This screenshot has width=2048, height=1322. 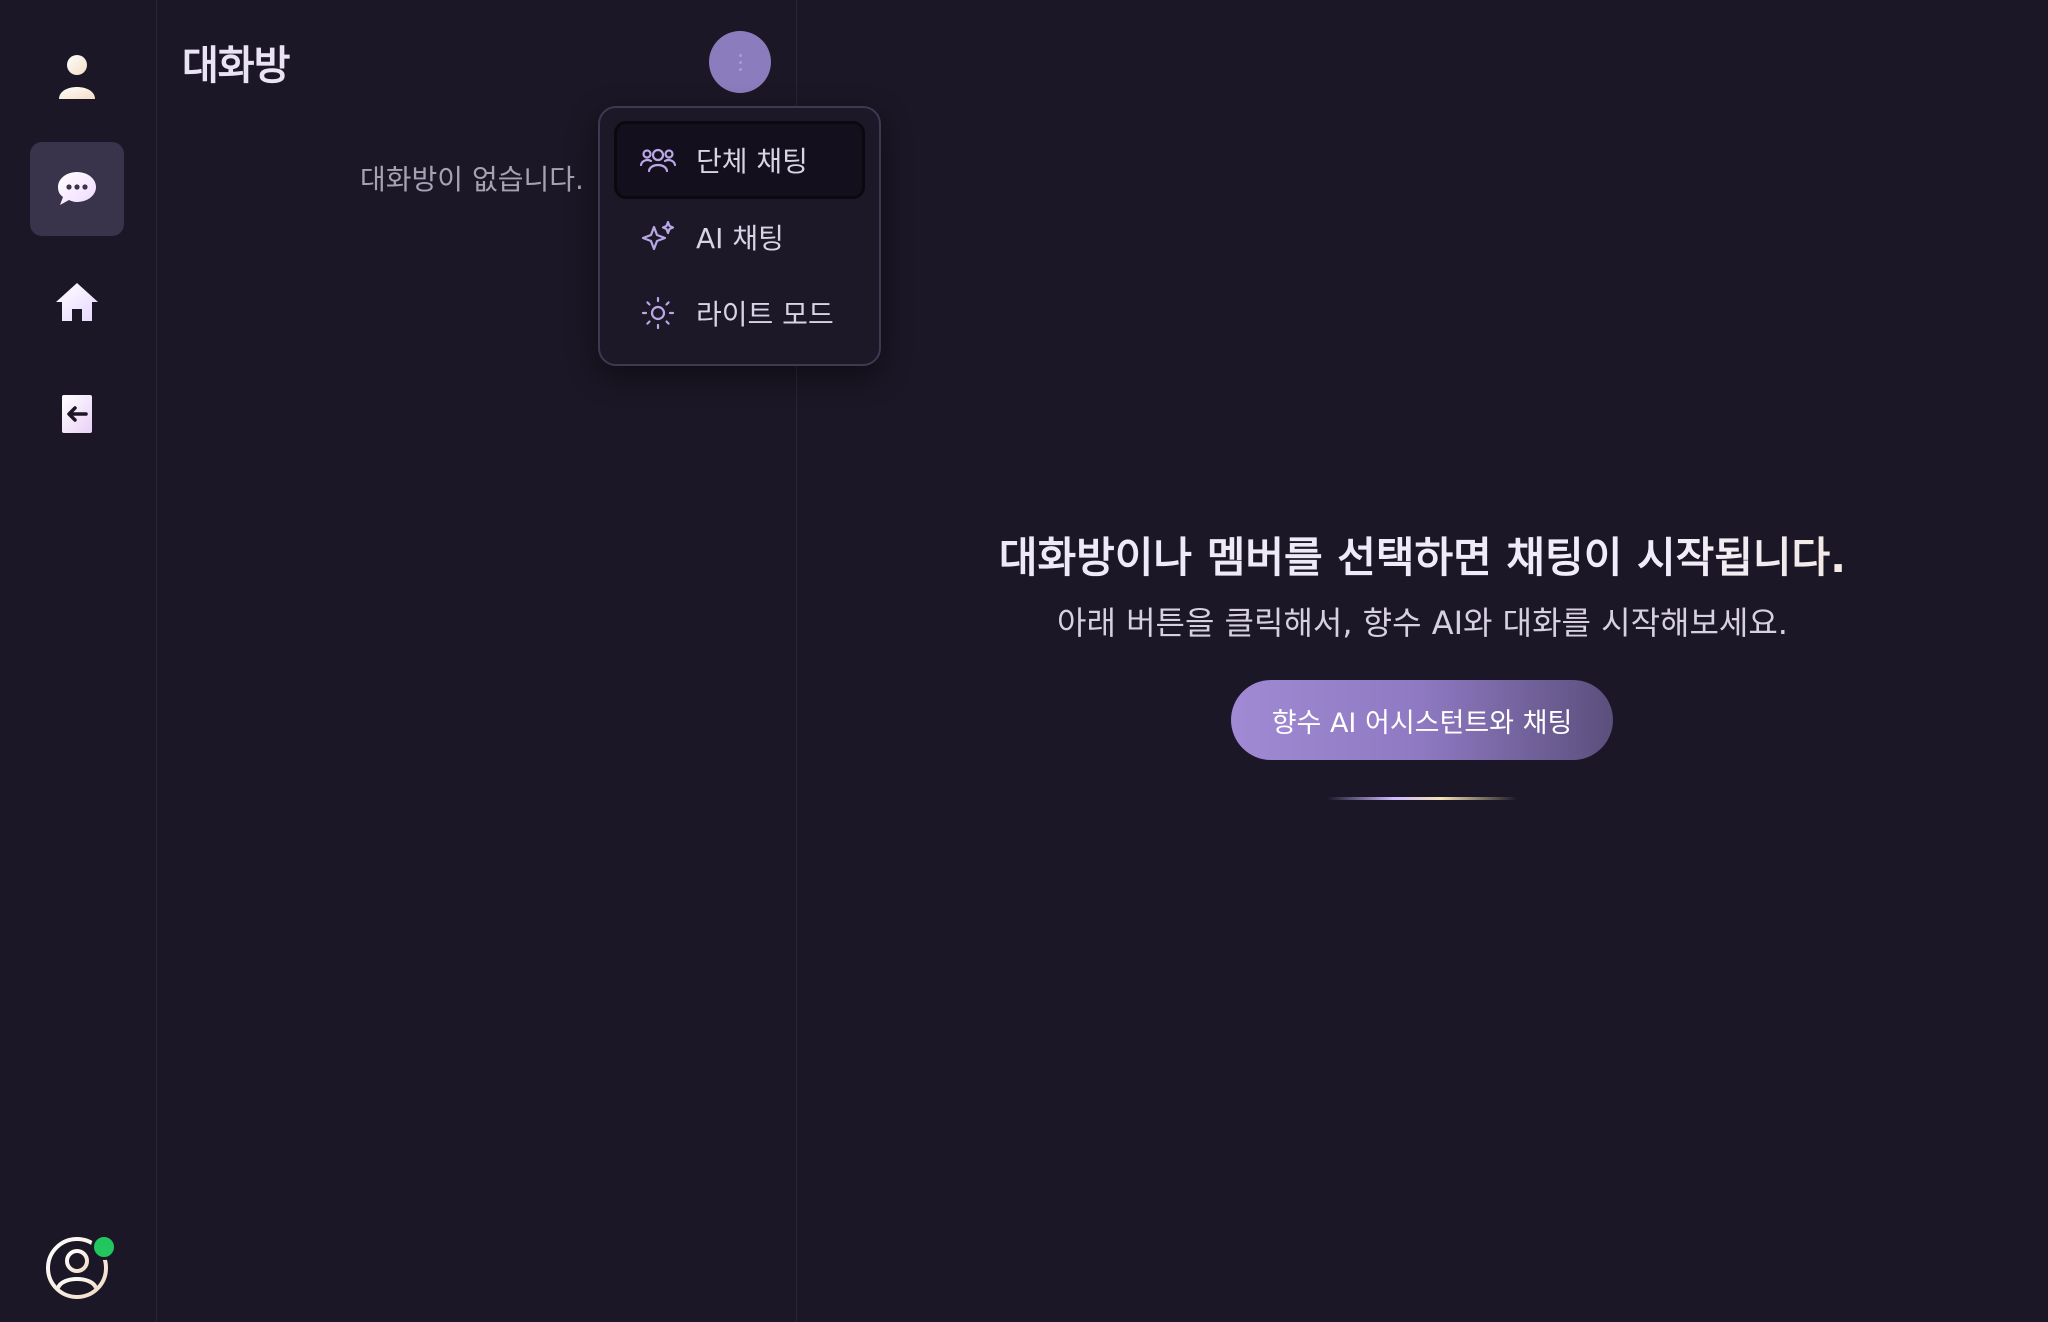 I want to click on more-vertical-icon, so click(x=740, y=62).